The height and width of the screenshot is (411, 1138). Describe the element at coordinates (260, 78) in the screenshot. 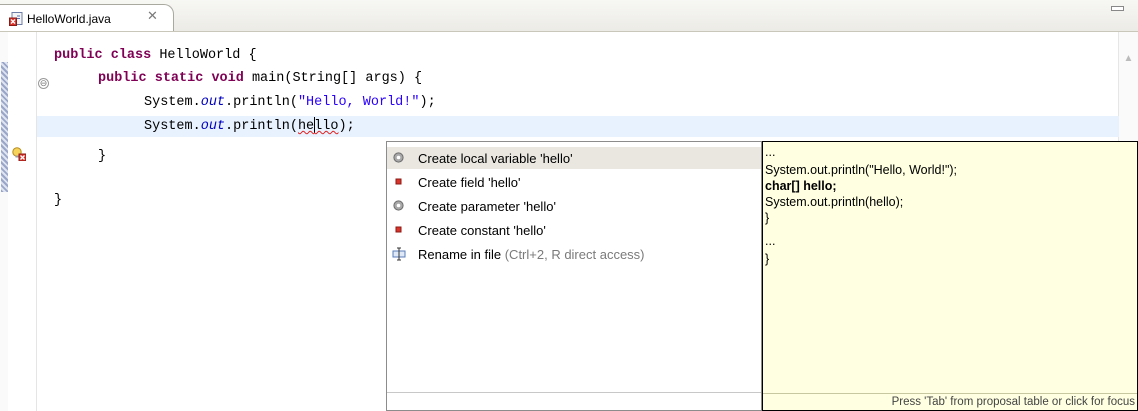

I see `code-line-2: public static void main(String[] args) {` at that location.